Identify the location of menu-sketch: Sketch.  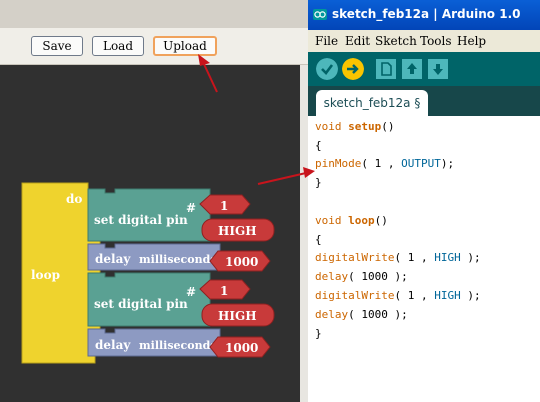
(396, 41).